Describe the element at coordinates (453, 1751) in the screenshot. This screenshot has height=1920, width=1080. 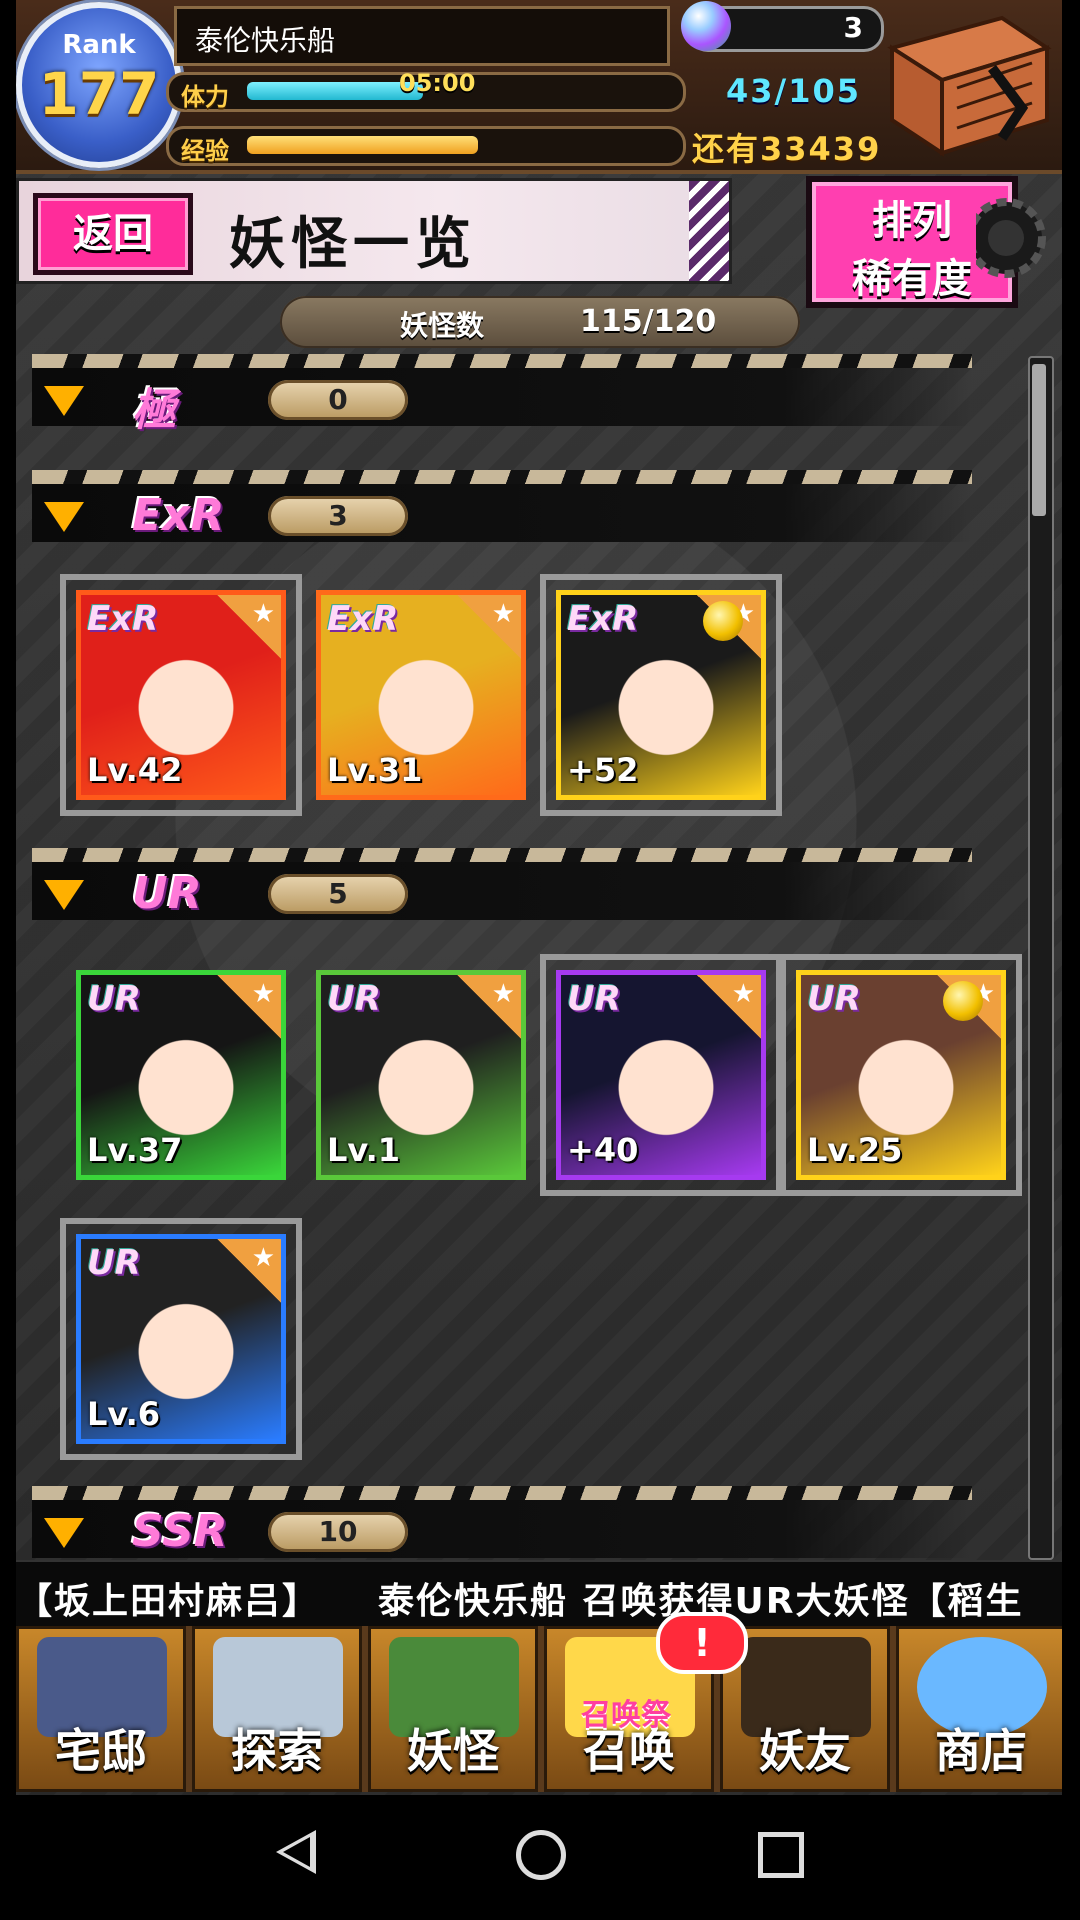
I see `nav-label: 妖怪` at that location.